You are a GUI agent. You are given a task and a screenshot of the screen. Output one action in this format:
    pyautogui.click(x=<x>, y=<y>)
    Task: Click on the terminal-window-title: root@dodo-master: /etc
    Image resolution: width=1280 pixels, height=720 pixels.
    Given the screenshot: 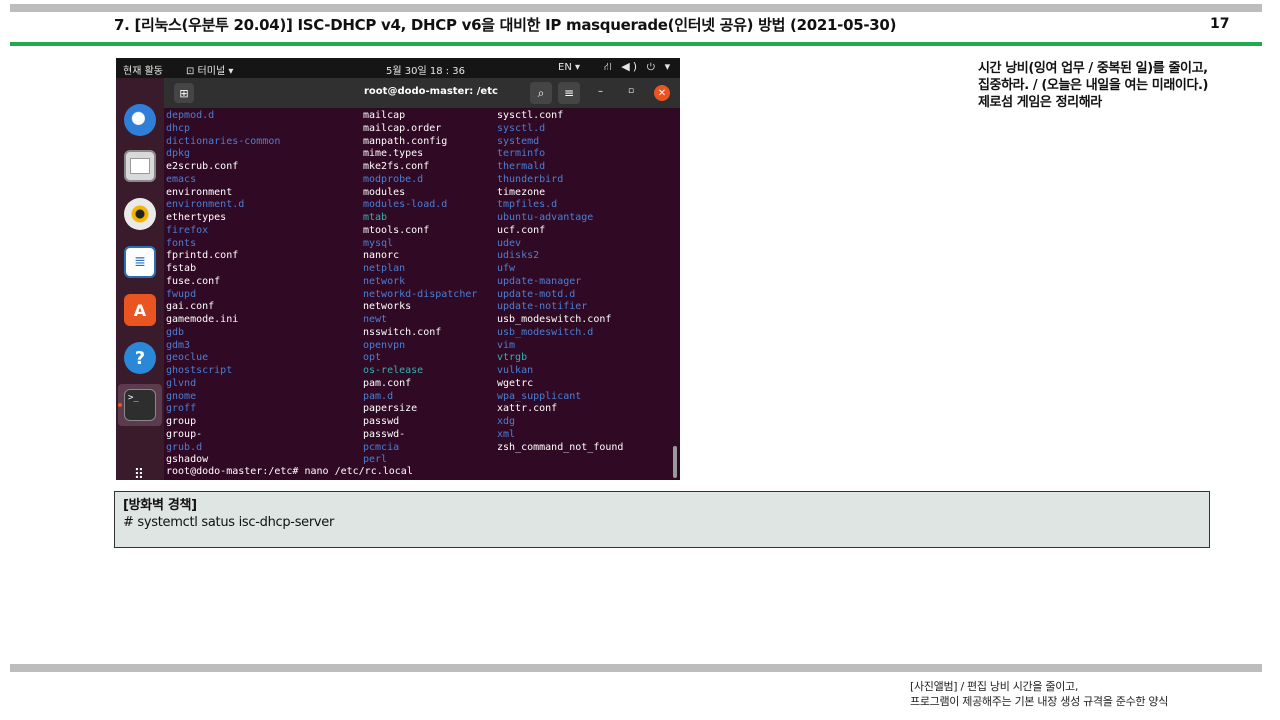 What is the action you would take?
    pyautogui.click(x=431, y=91)
    